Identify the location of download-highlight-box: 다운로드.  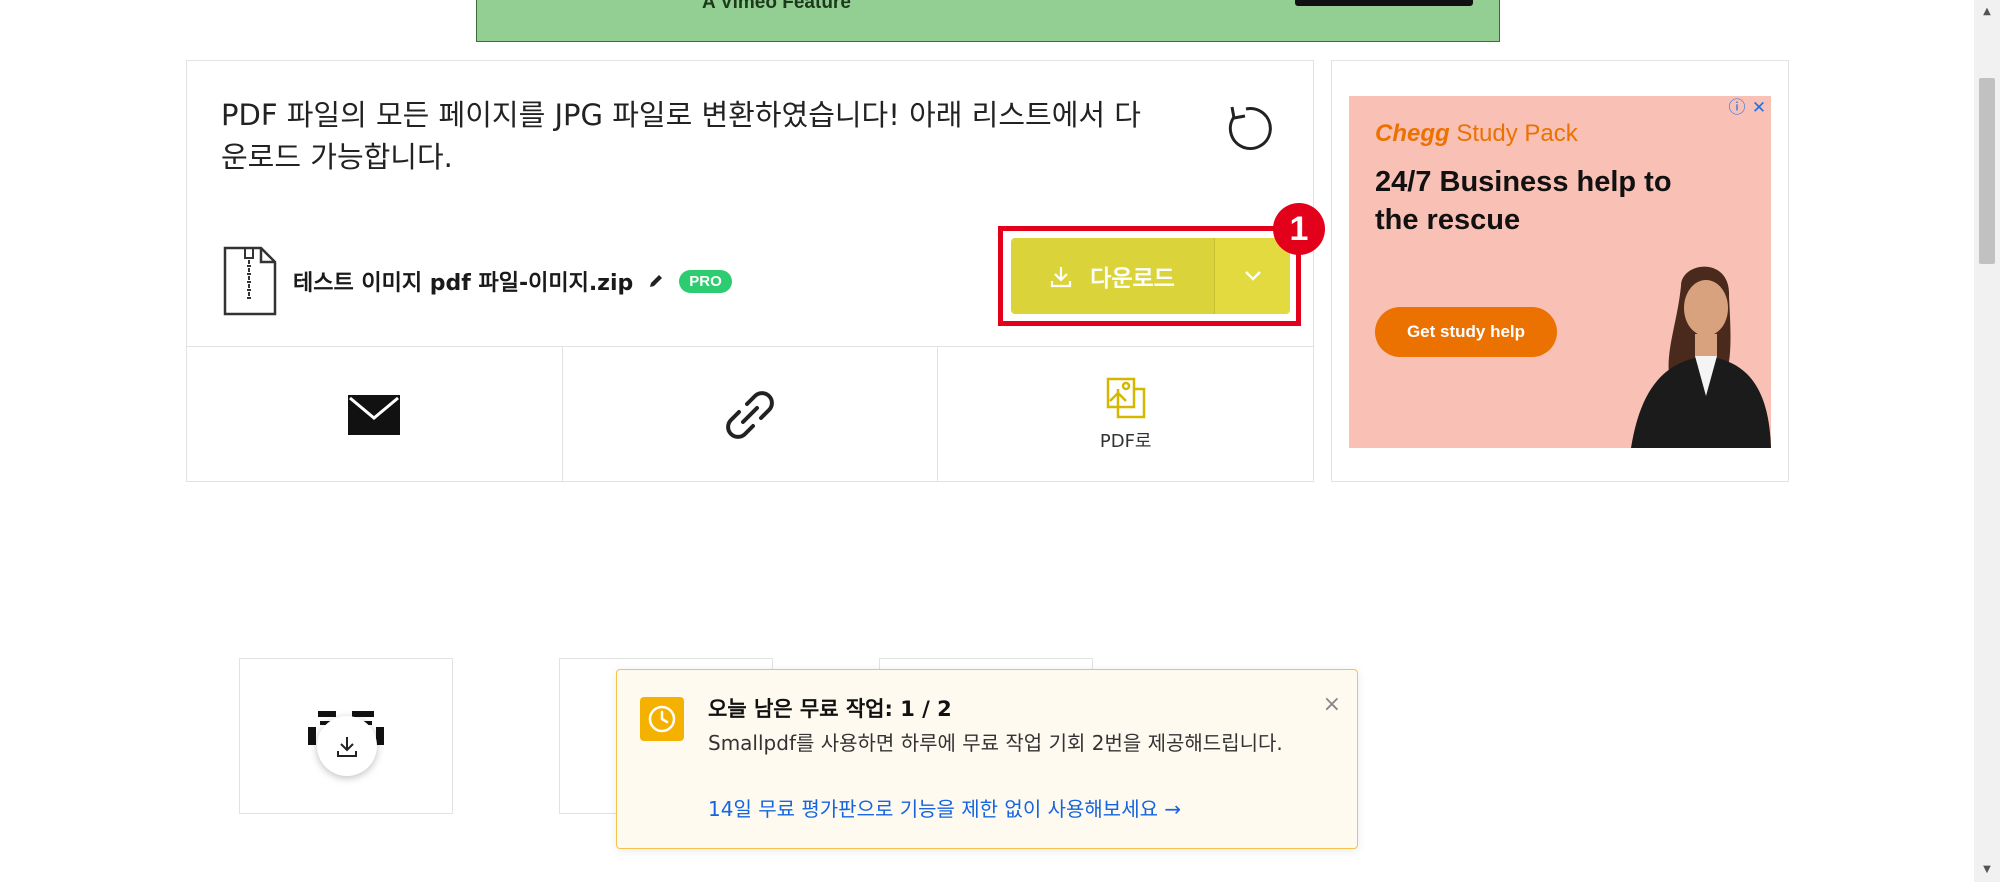
(1149, 276).